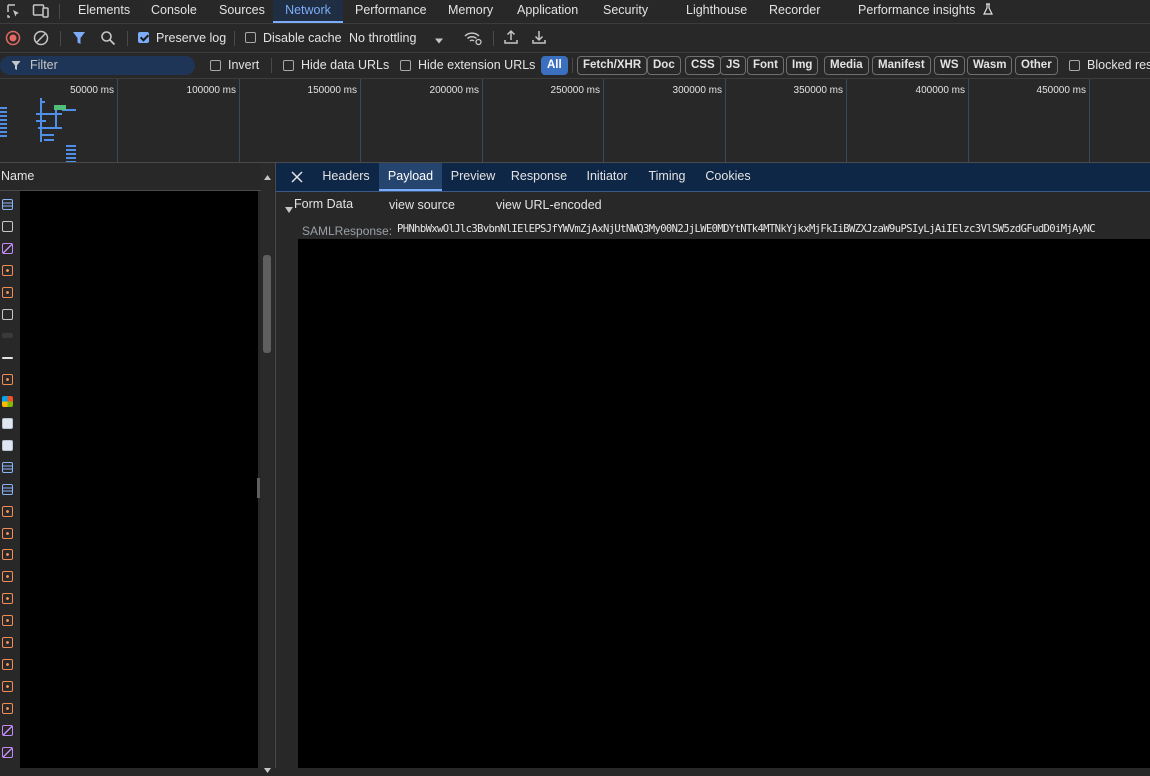 Image resolution: width=1150 pixels, height=776 pixels. I want to click on type-filter-doc: Doc, so click(664, 65).